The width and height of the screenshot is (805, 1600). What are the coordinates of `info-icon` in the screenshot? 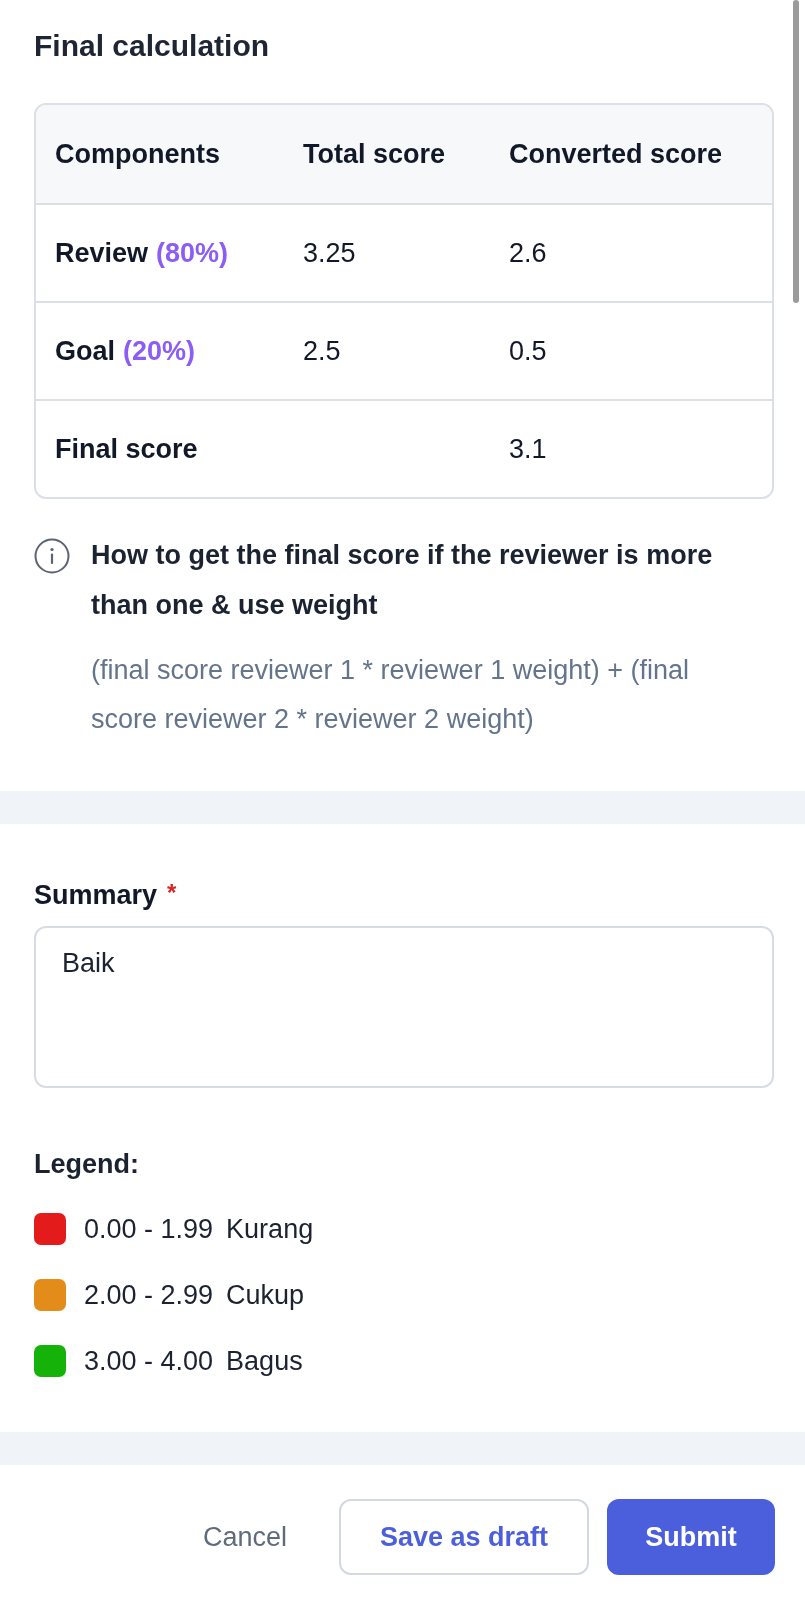 It's located at (52, 556).